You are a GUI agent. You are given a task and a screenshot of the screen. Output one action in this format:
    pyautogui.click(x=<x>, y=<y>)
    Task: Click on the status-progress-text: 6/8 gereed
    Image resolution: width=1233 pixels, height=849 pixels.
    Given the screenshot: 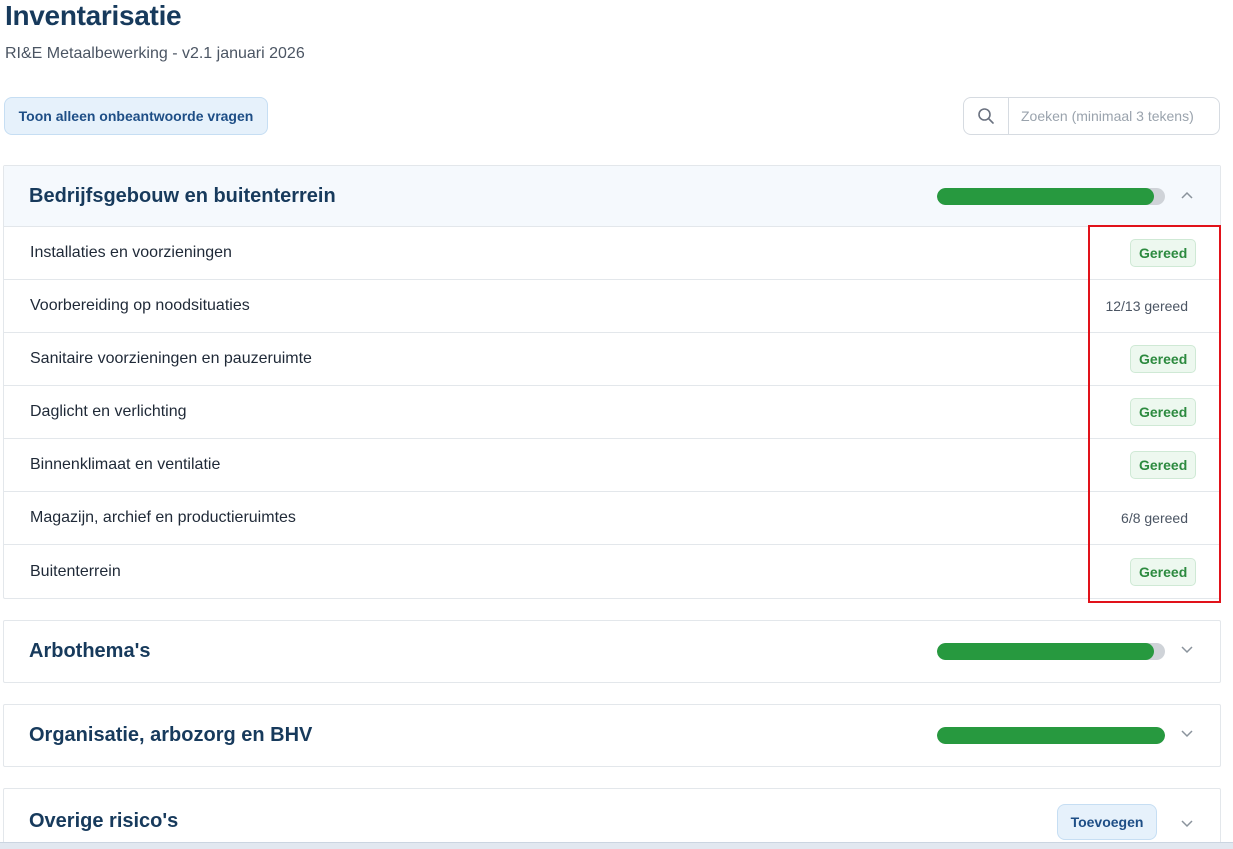 What is the action you would take?
    pyautogui.click(x=1154, y=518)
    